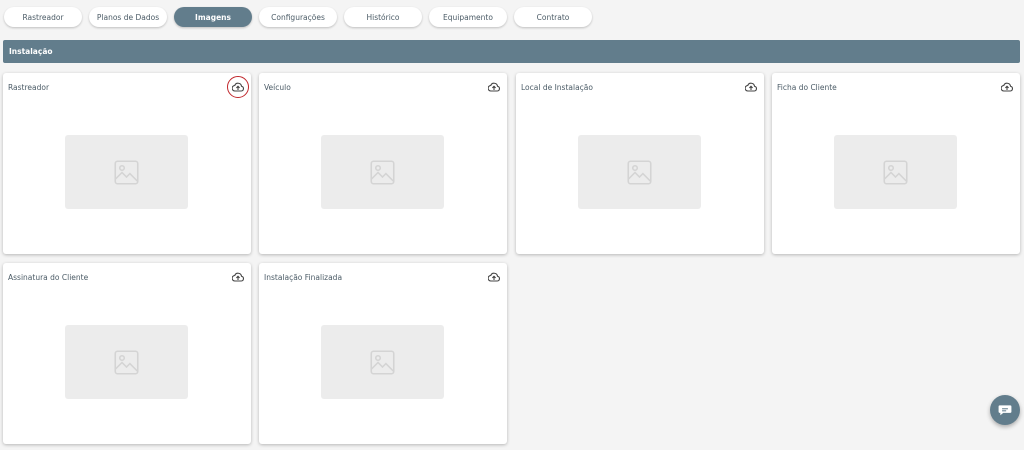 The height and width of the screenshot is (450, 1024). What do you see at coordinates (807, 87) in the screenshot?
I see `card-title: Ficha do Cliente` at bounding box center [807, 87].